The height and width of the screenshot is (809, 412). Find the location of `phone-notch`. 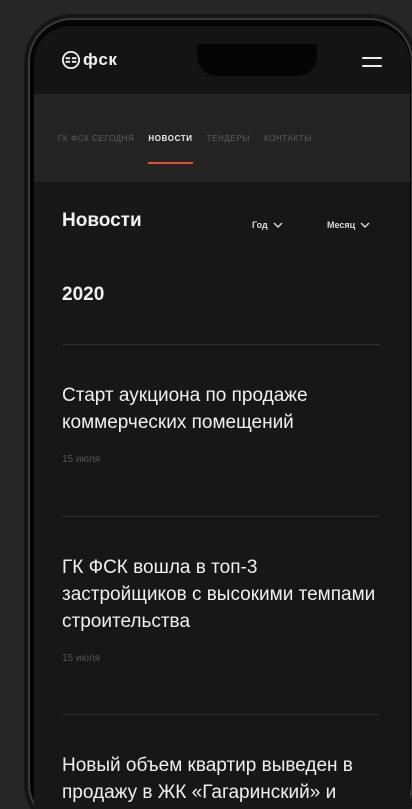

phone-notch is located at coordinates (257, 60).